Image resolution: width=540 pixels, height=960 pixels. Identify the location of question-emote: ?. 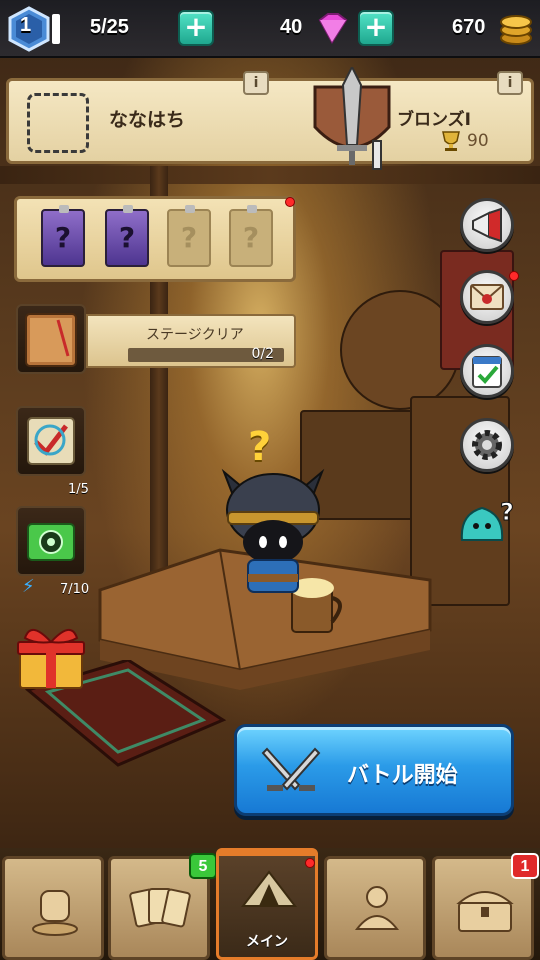
(260, 447).